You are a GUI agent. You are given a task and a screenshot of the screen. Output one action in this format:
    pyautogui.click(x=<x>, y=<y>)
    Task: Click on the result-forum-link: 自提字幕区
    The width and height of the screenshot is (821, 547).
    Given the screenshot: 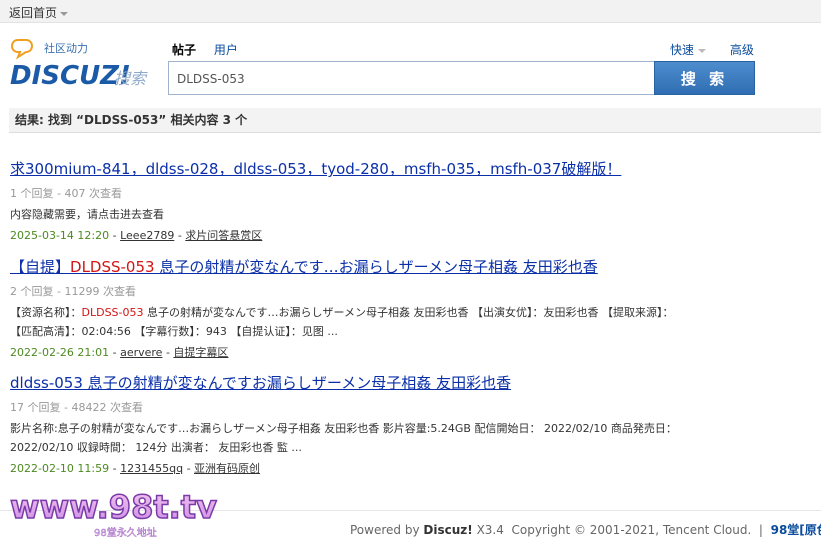 What is the action you would take?
    pyautogui.click(x=200, y=352)
    